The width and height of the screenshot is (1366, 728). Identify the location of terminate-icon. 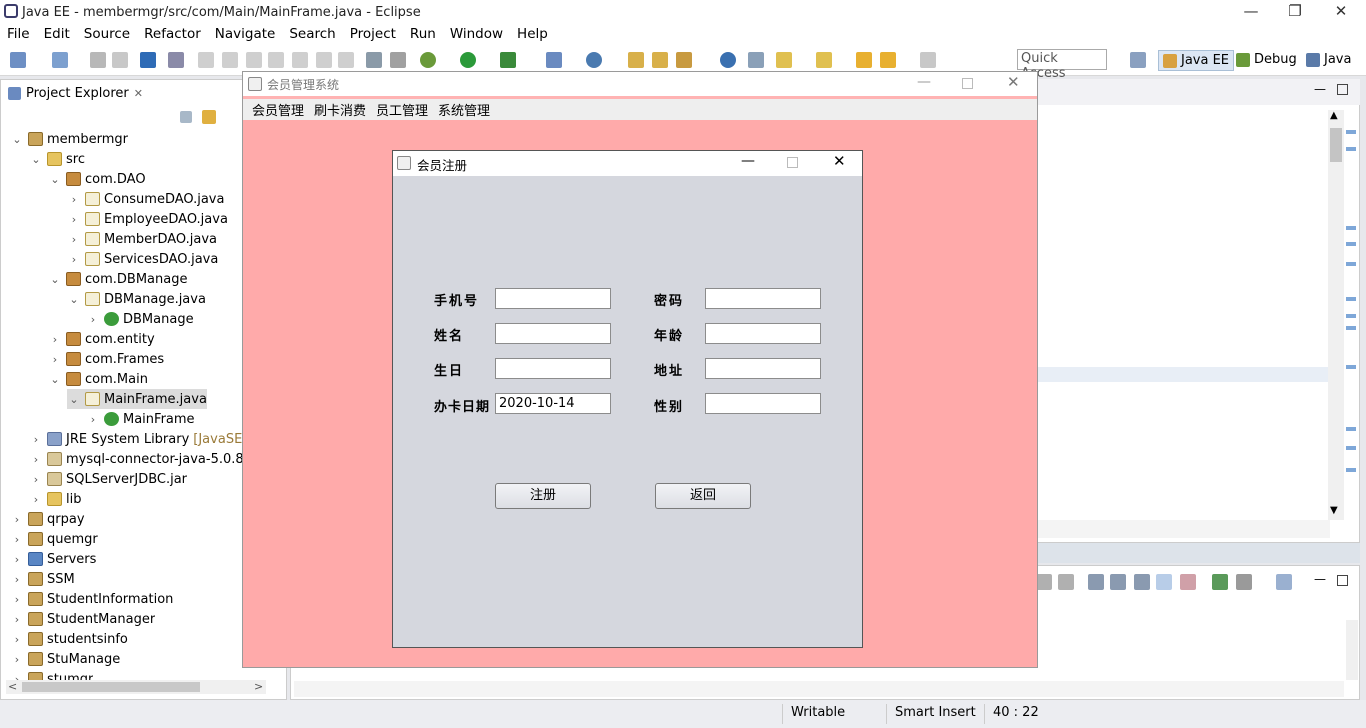
(254, 60).